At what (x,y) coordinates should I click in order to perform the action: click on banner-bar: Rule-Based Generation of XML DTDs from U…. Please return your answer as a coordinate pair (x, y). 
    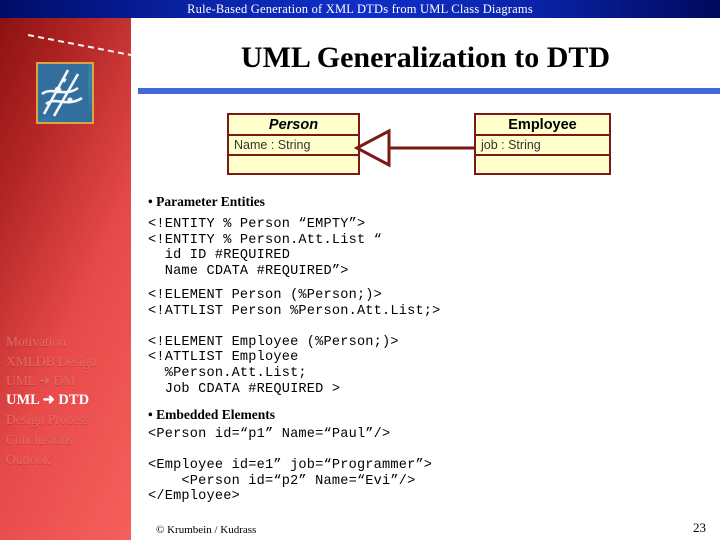
    Looking at the image, I should click on (360, 9).